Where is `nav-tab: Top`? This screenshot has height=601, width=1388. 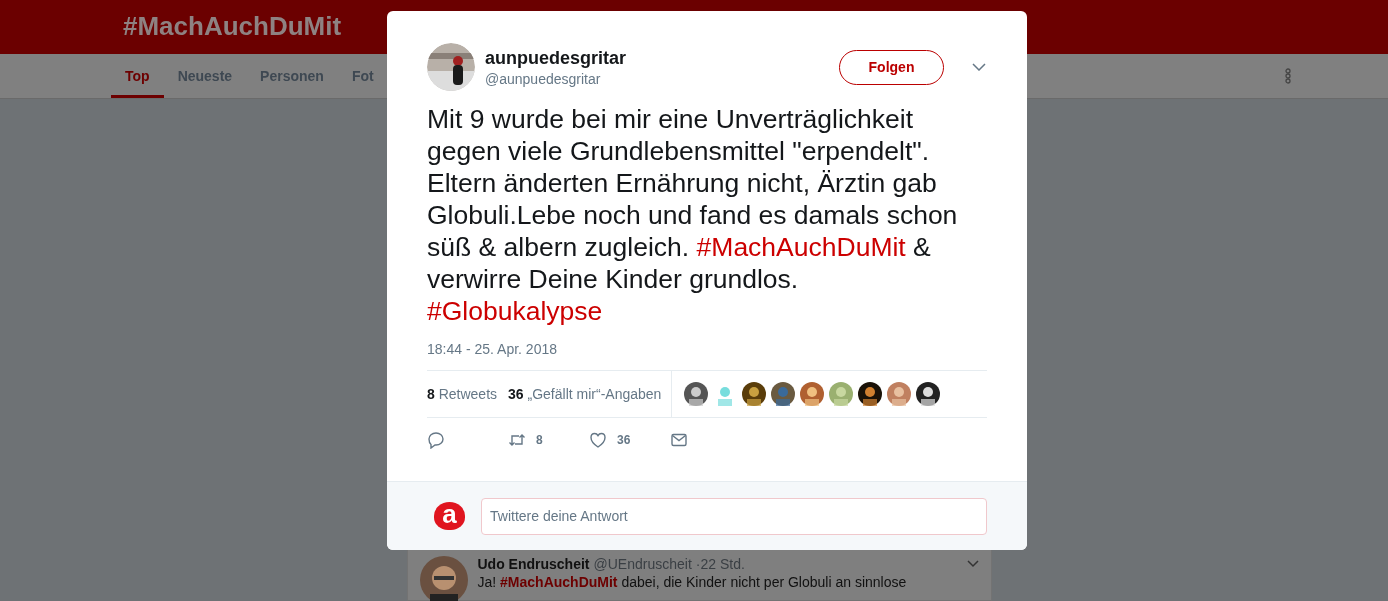 nav-tab: Top is located at coordinates (137, 75).